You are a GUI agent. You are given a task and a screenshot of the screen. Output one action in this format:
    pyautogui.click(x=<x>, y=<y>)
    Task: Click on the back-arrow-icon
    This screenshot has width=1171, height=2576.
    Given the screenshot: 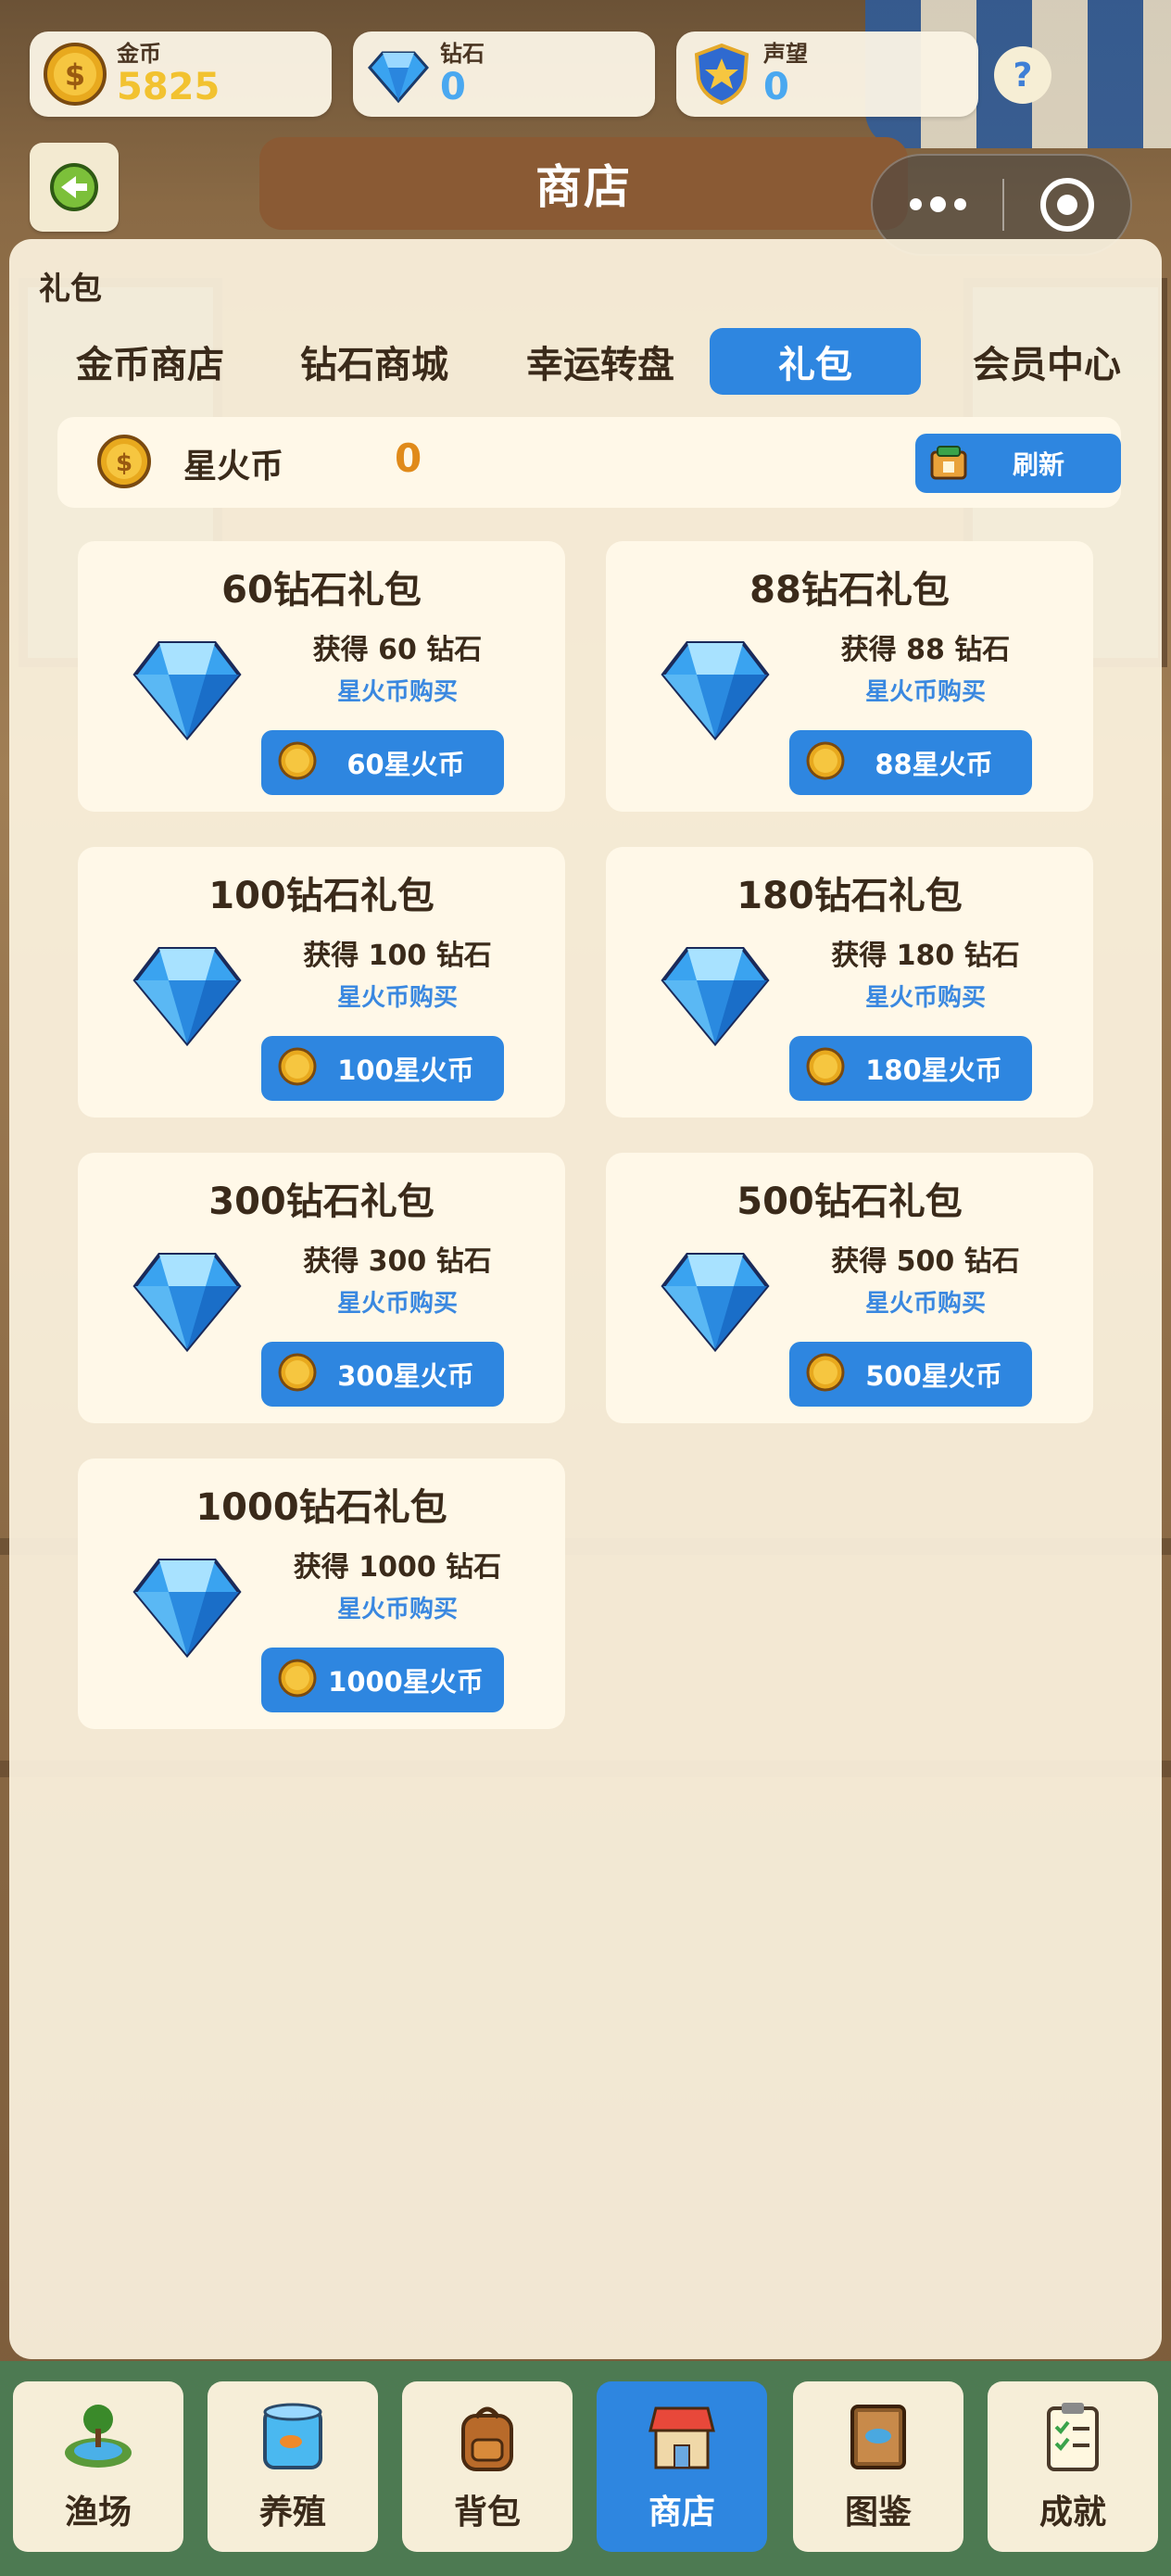 What is the action you would take?
    pyautogui.click(x=74, y=187)
    